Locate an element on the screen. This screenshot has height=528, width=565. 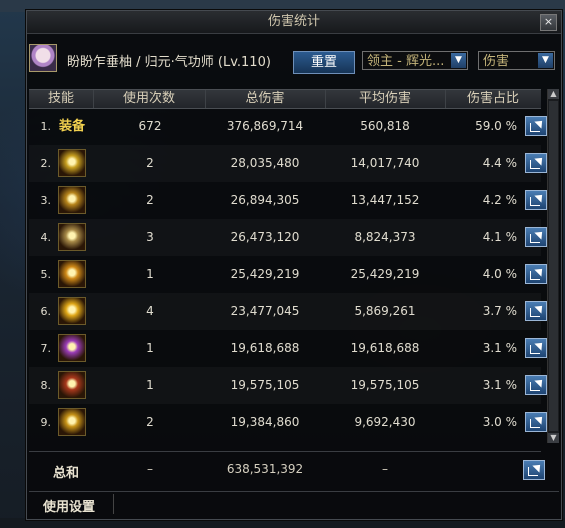
row-rank: 3. is located at coordinates (46, 200).